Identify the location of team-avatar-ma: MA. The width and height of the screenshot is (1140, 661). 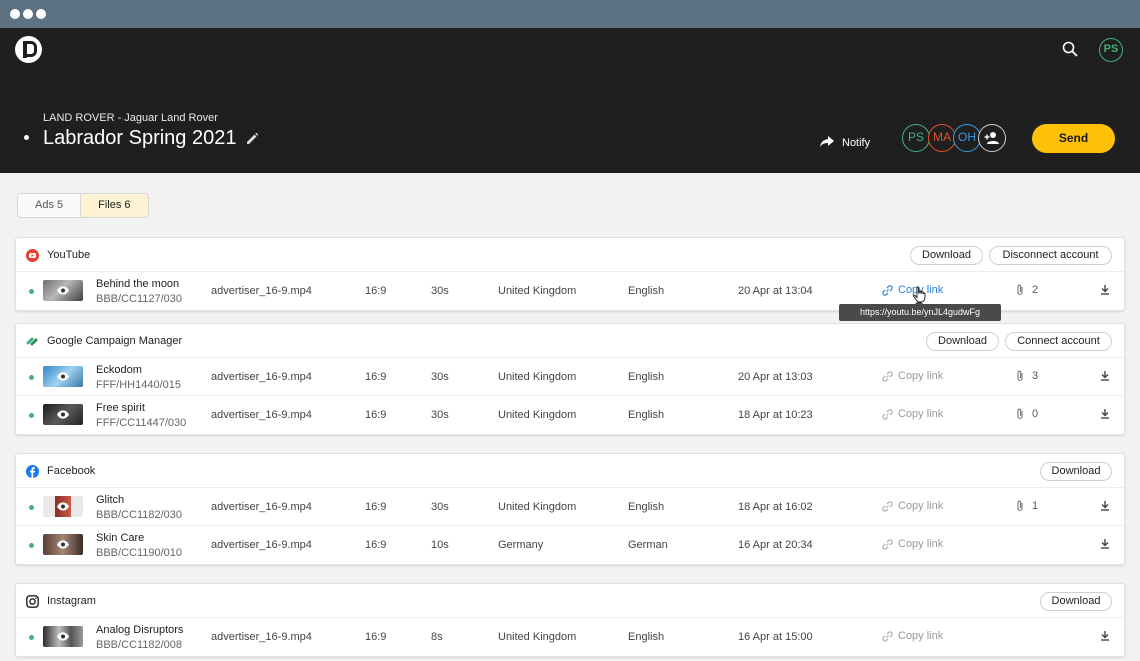
(942, 138).